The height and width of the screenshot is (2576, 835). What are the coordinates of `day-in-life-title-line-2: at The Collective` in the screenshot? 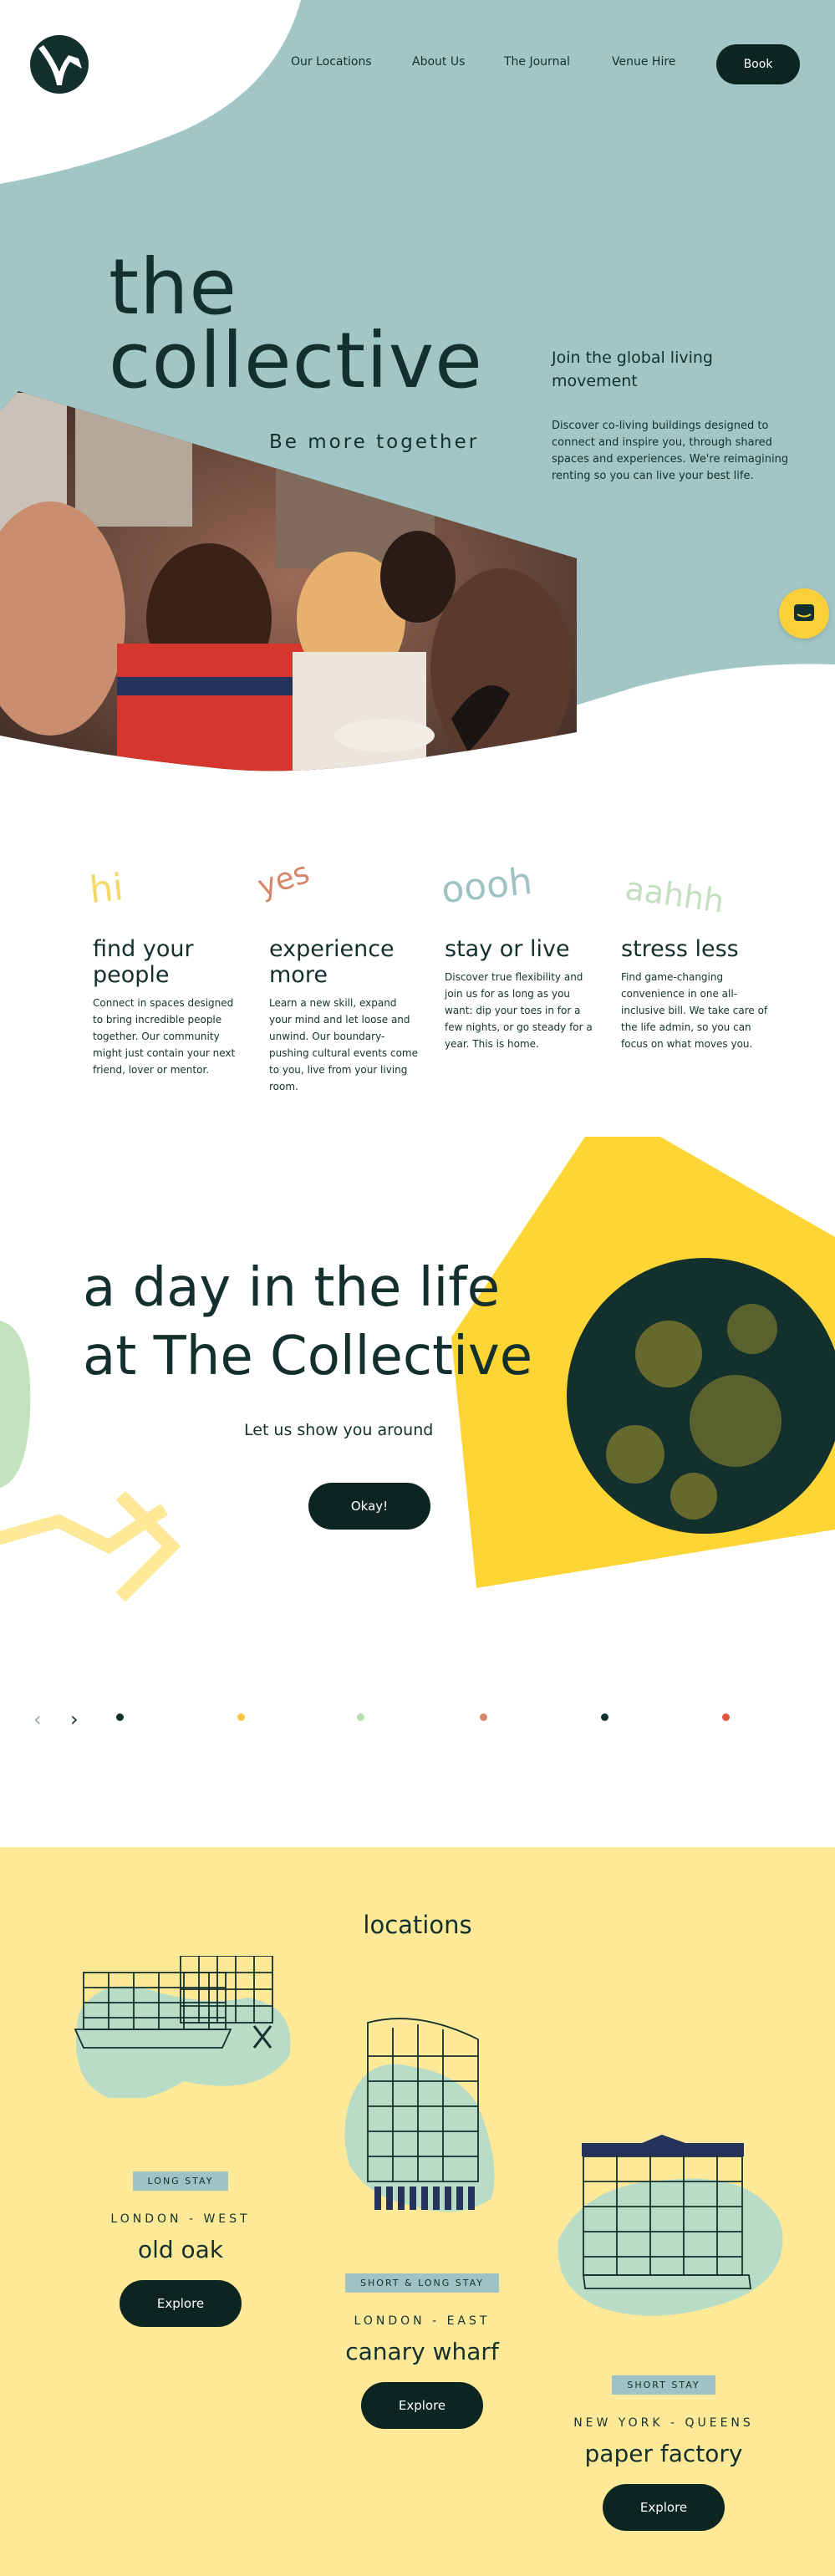 It's located at (308, 1356).